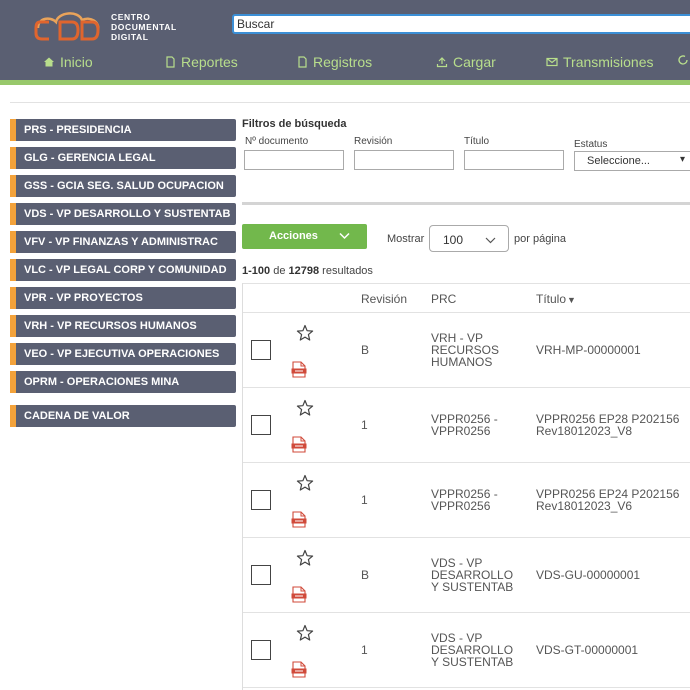 The image size is (690, 690). I want to click on home-icon, so click(49, 62).